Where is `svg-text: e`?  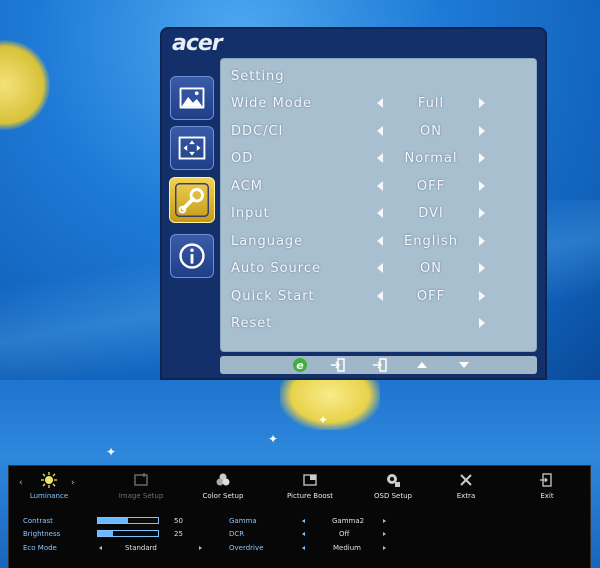
svg-text: e is located at coordinates (300, 365).